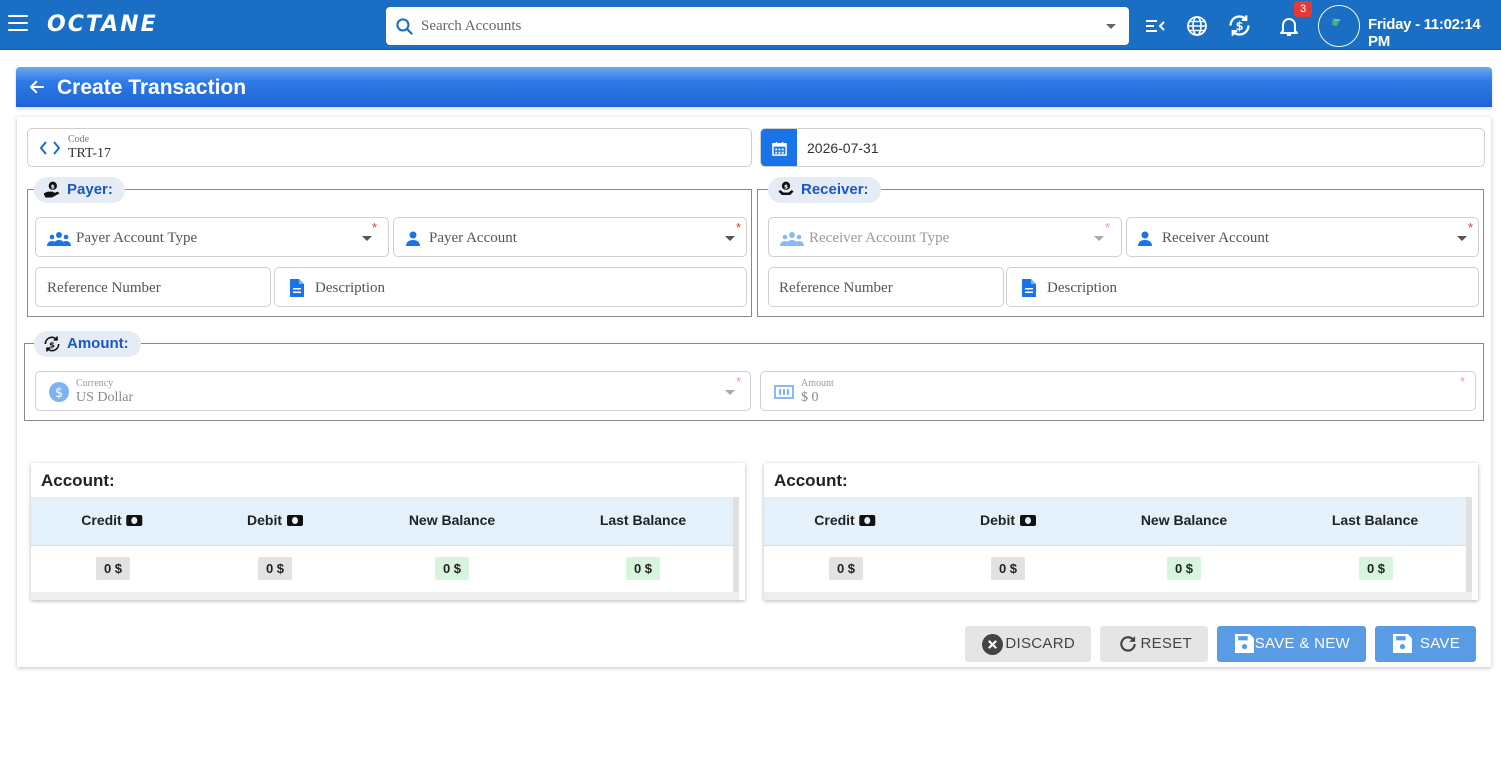 The width and height of the screenshot is (1501, 782). Describe the element at coordinates (1197, 26) in the screenshot. I see `globe-language-icon` at that location.